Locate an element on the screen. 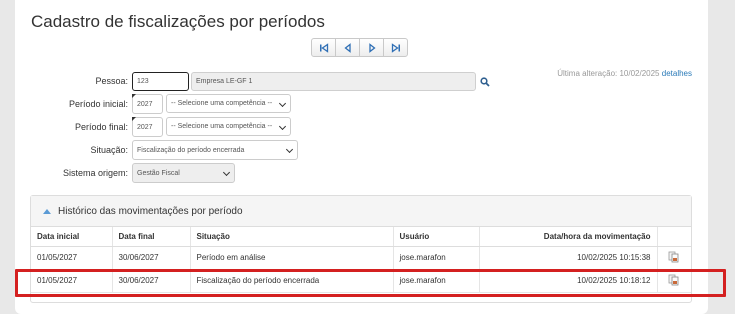 This screenshot has width=735, height=314. pessoa-code-input: 123 is located at coordinates (160, 81).